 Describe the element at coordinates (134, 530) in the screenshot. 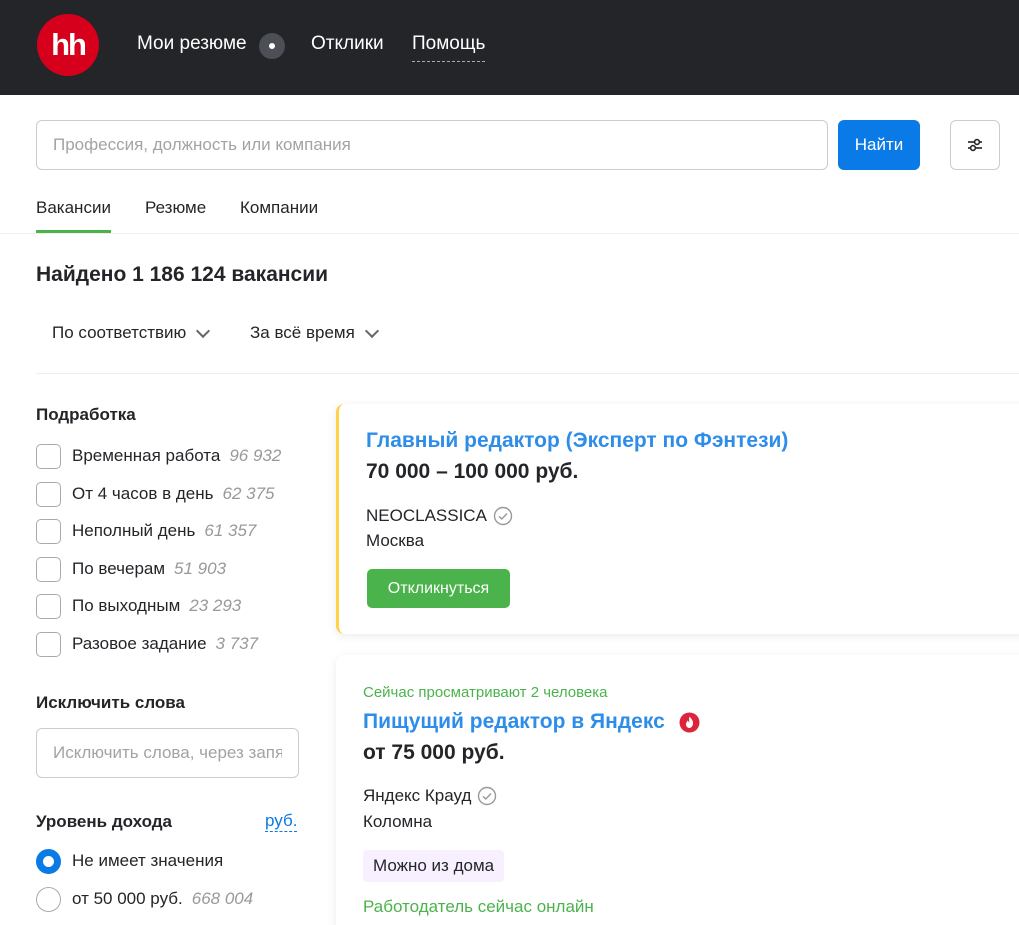

I see `filter-label: Неполный день` at that location.